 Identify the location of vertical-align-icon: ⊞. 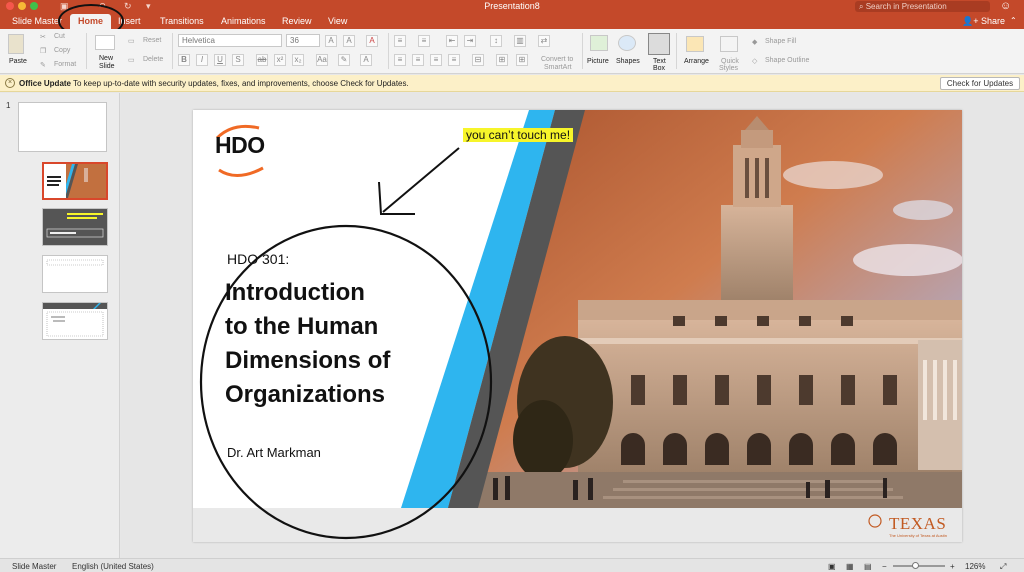
(522, 60).